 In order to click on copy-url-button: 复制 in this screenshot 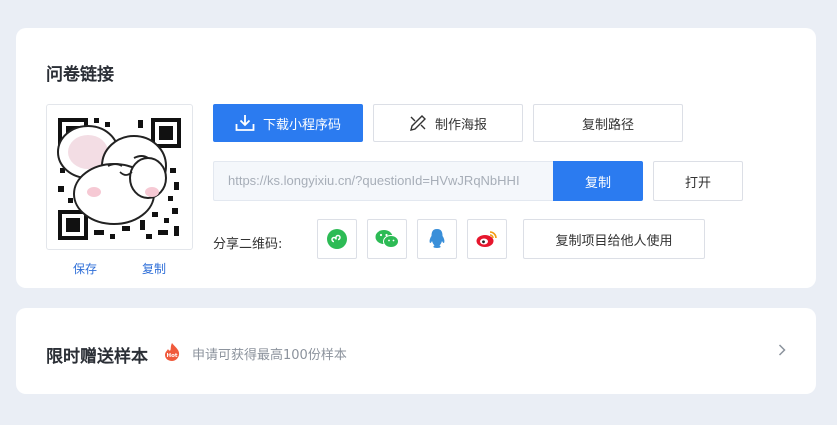, I will do `click(598, 181)`.